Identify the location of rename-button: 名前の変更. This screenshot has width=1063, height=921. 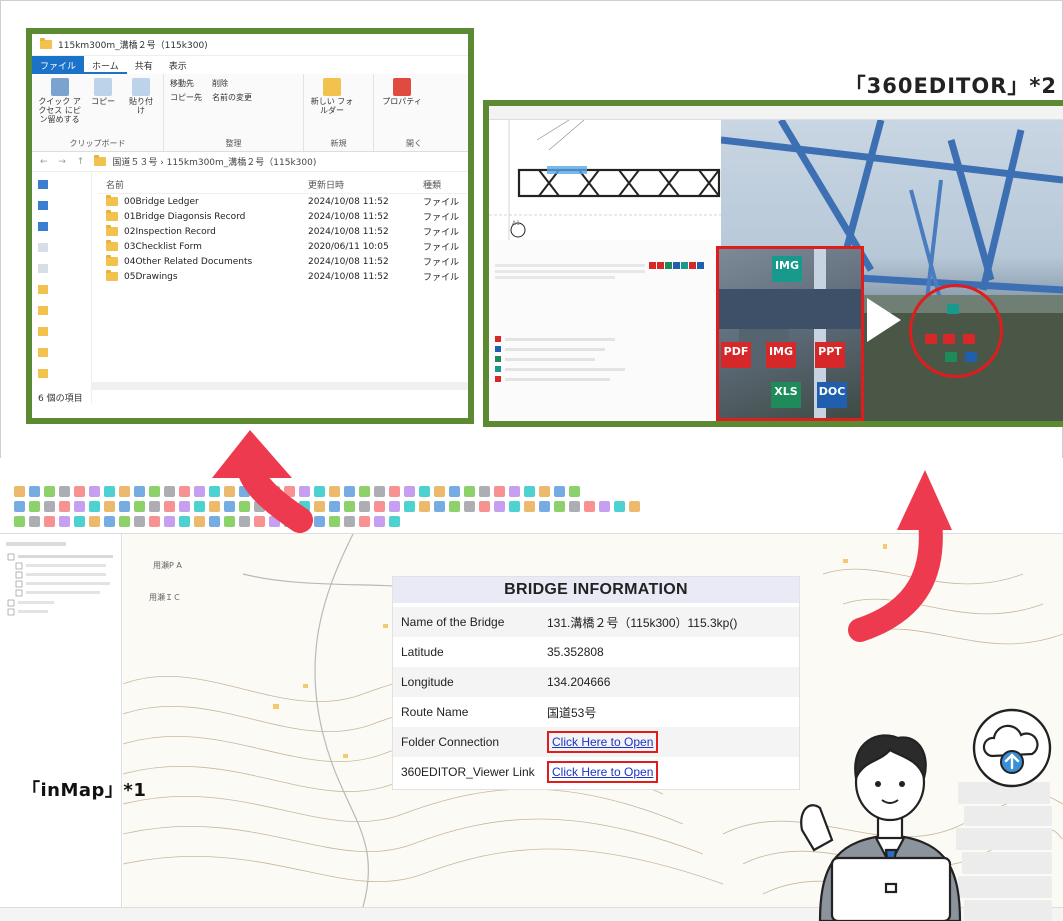
(232, 97).